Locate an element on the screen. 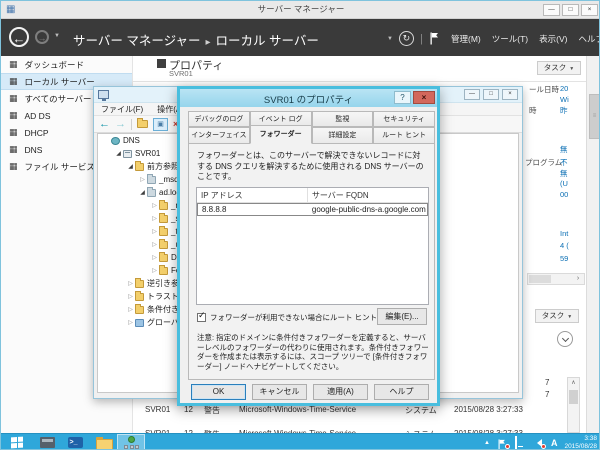  forward-arrow-icon: → is located at coordinates (120, 124).